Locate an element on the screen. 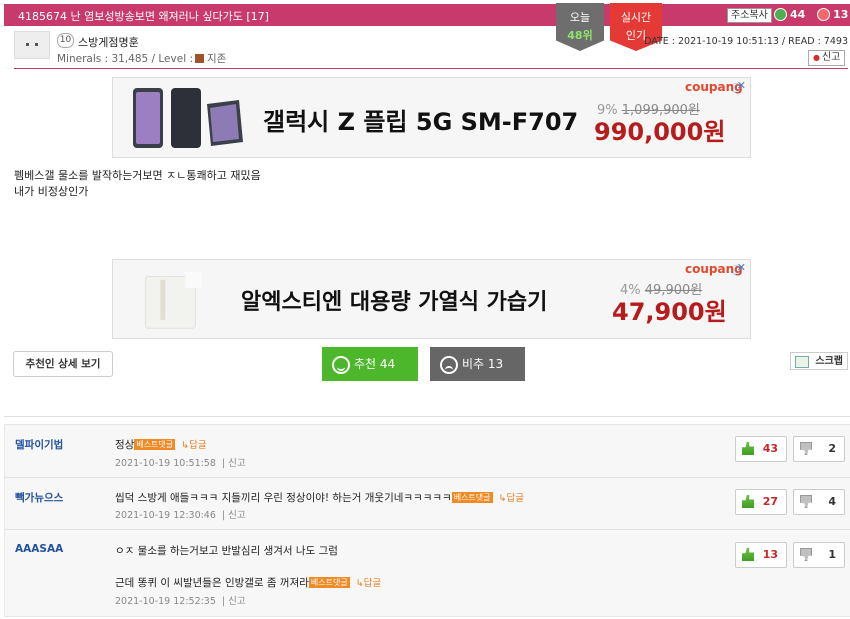  comment-author: 델파이기법 is located at coordinates (39, 444).